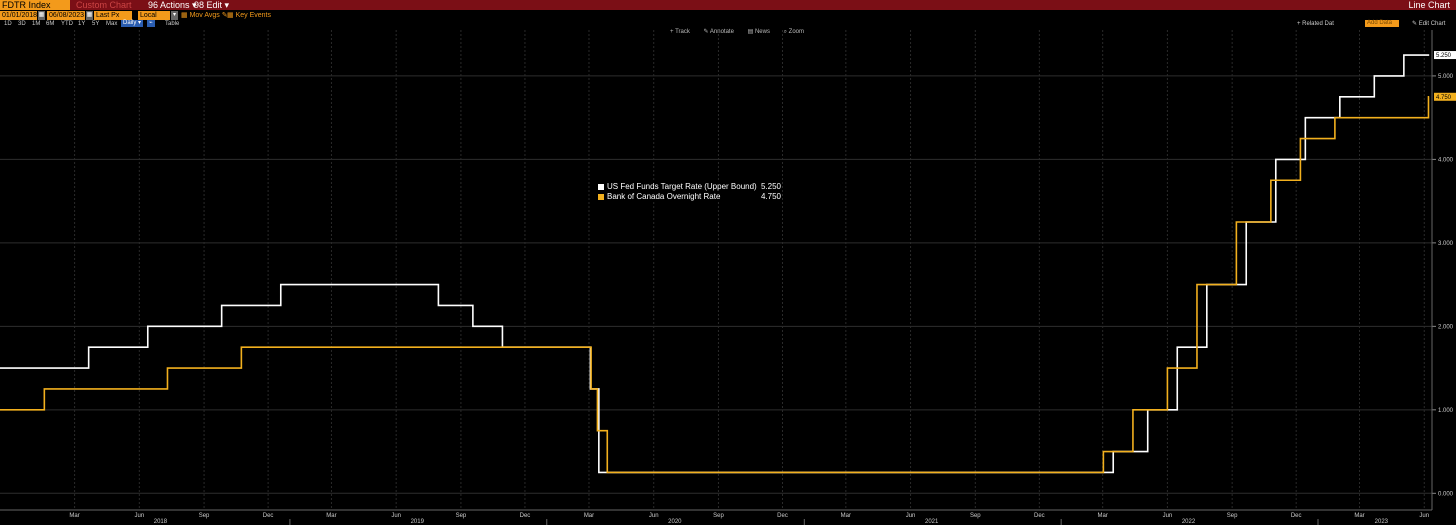 This screenshot has width=1456, height=525. I want to click on y-tick-label: 1.000, so click(1446, 411).